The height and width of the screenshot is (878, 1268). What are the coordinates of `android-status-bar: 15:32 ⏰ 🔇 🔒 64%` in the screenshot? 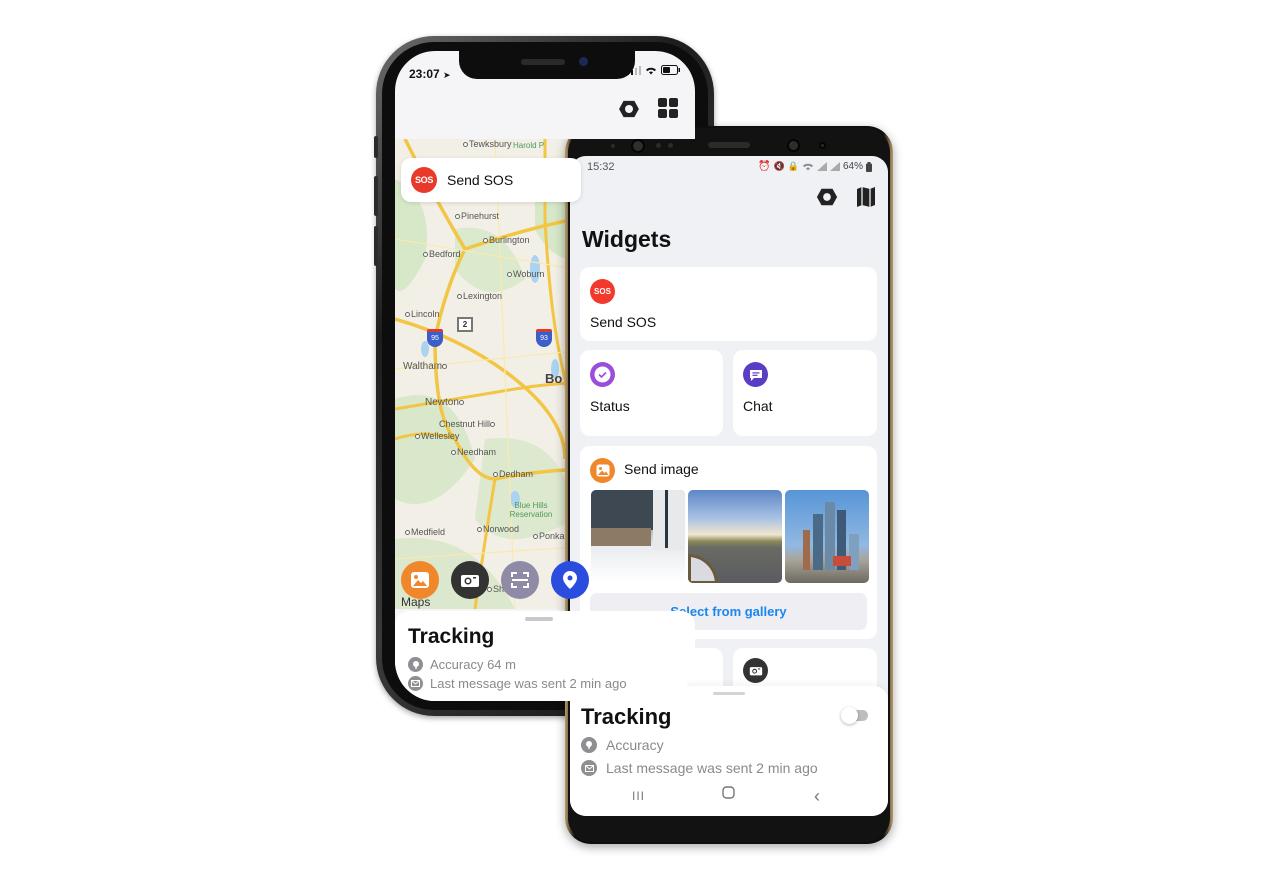 It's located at (729, 167).